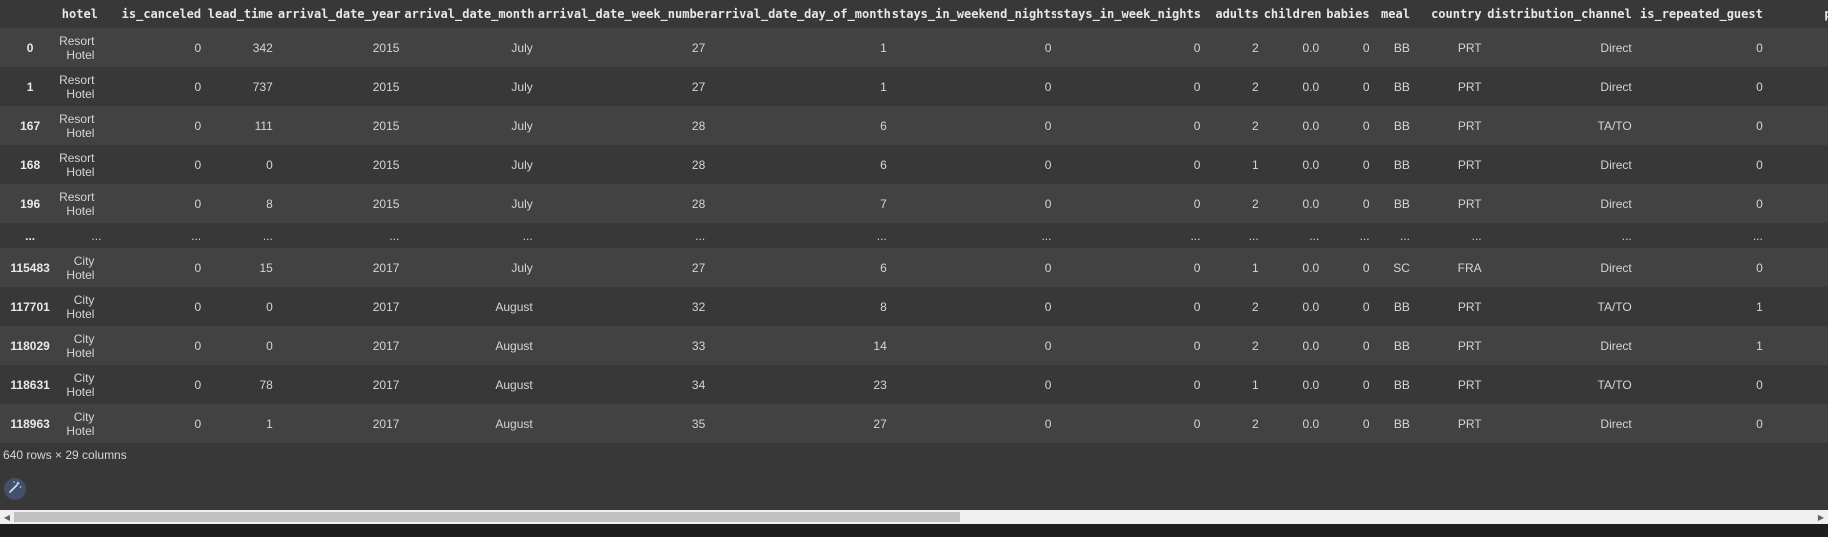 The image size is (1828, 537). I want to click on arrow-left-icon: ◀, so click(7, 517).